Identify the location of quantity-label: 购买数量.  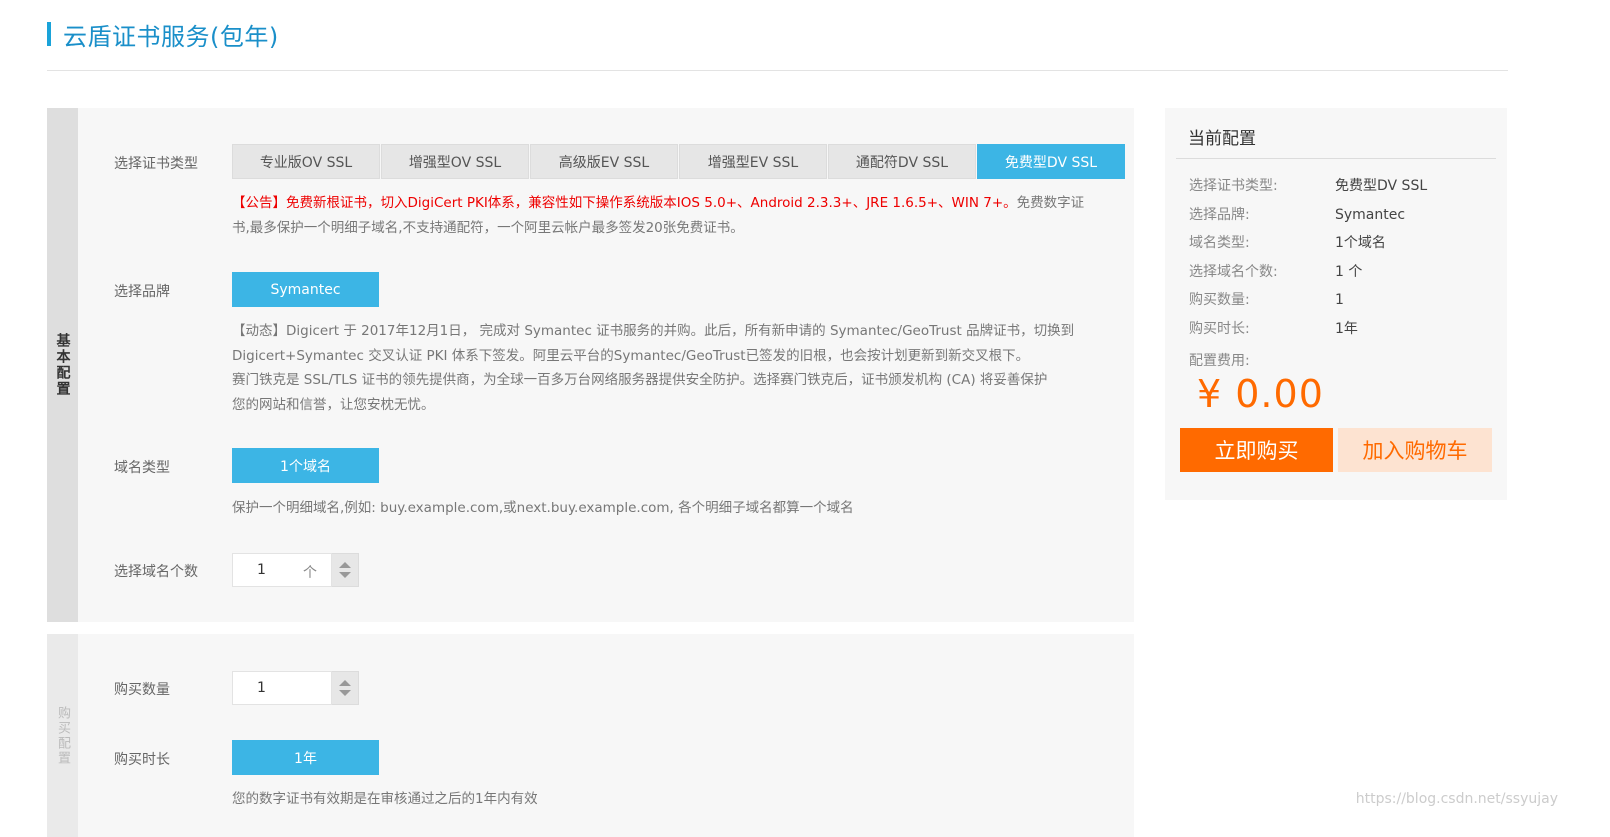
(142, 690).